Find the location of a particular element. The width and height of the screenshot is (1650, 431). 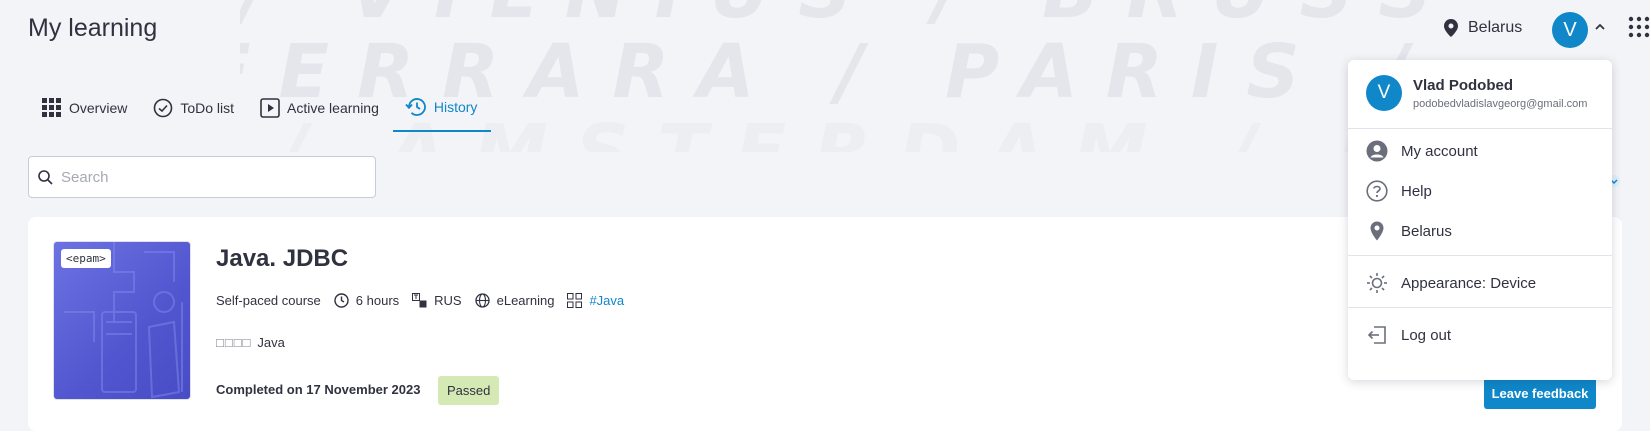

location-label: Belarus is located at coordinates (1495, 27).